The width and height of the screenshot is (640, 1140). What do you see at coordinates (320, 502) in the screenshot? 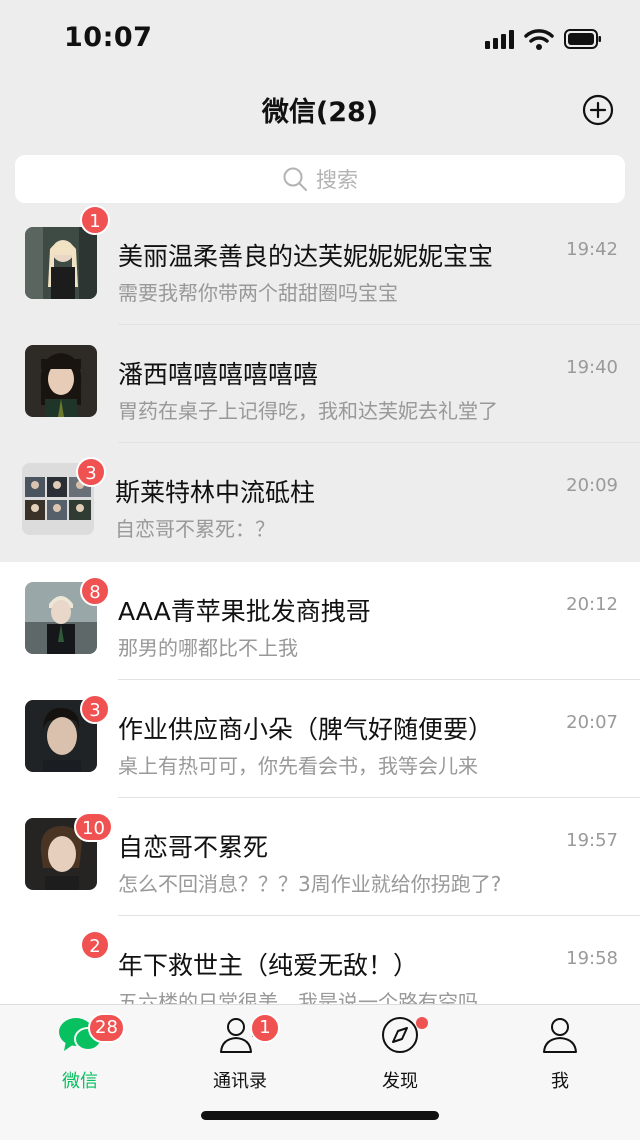
I see `chat-row: 3 斯莱特林中流砥柱 自恋哥不累死：？ 20:09` at bounding box center [320, 502].